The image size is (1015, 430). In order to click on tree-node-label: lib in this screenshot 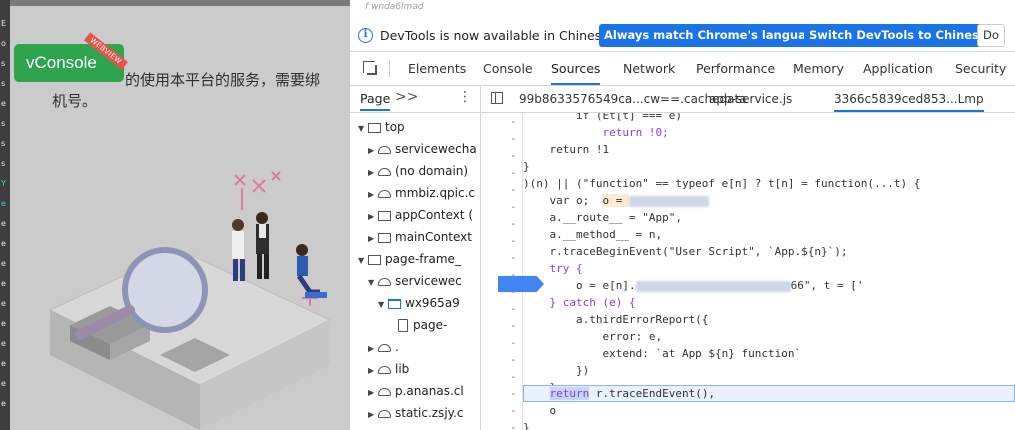, I will do `click(402, 369)`.